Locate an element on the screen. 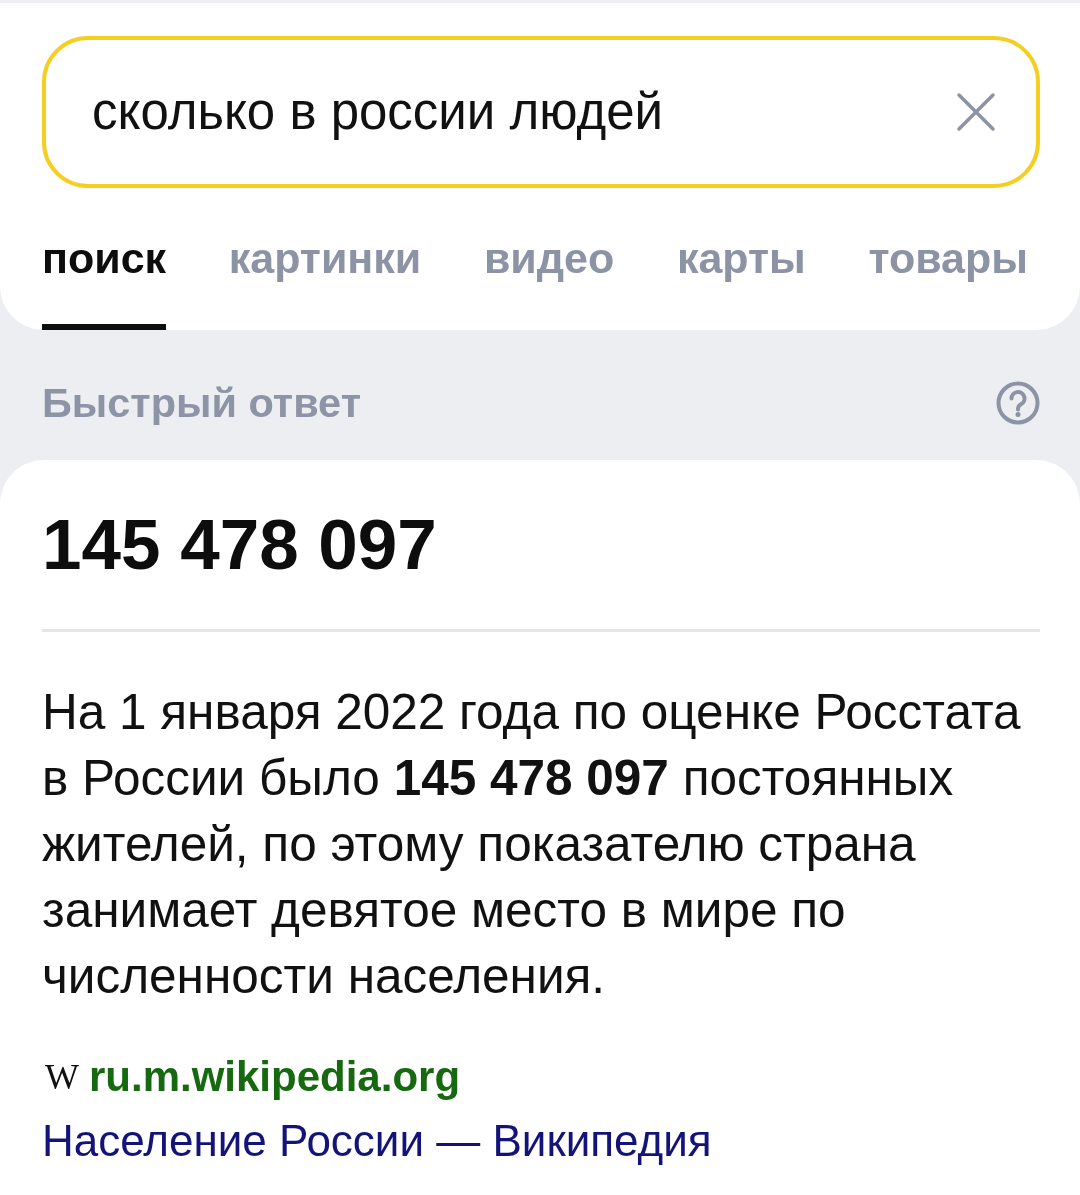 The height and width of the screenshot is (1195, 1080). search-field: сколько в россии людей is located at coordinates (541, 112).